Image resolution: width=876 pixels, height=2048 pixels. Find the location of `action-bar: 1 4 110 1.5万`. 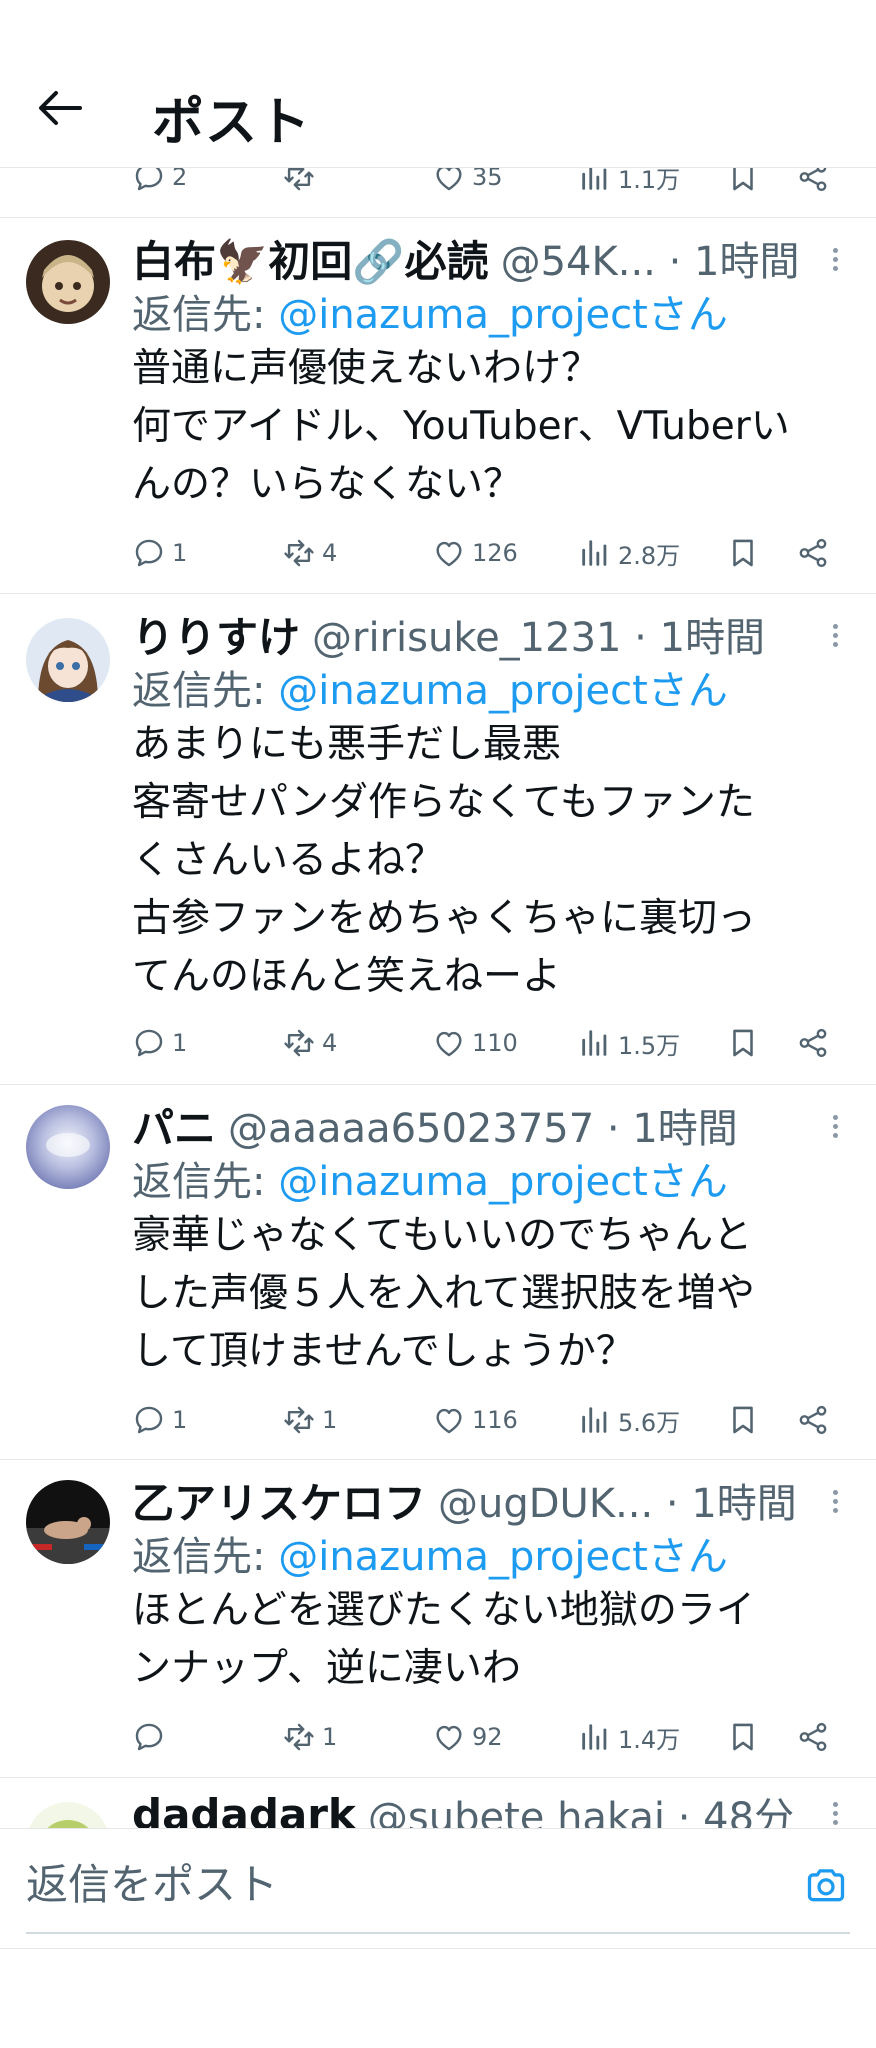

action-bar: 1 4 110 1.5万 is located at coordinates (438, 1043).